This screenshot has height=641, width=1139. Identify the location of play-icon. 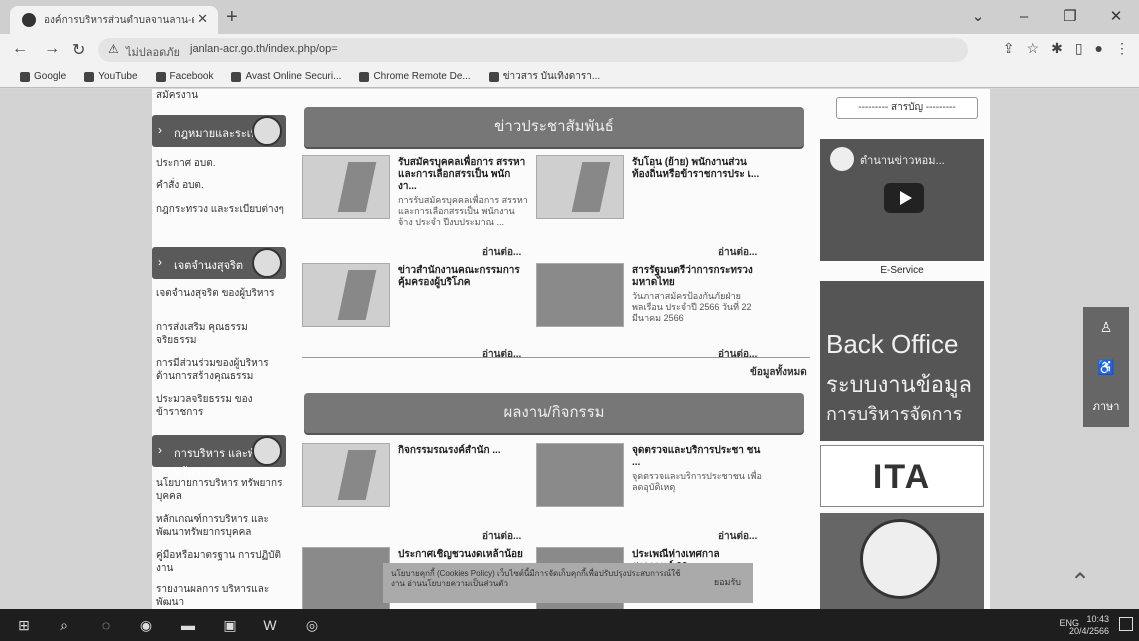
(904, 198).